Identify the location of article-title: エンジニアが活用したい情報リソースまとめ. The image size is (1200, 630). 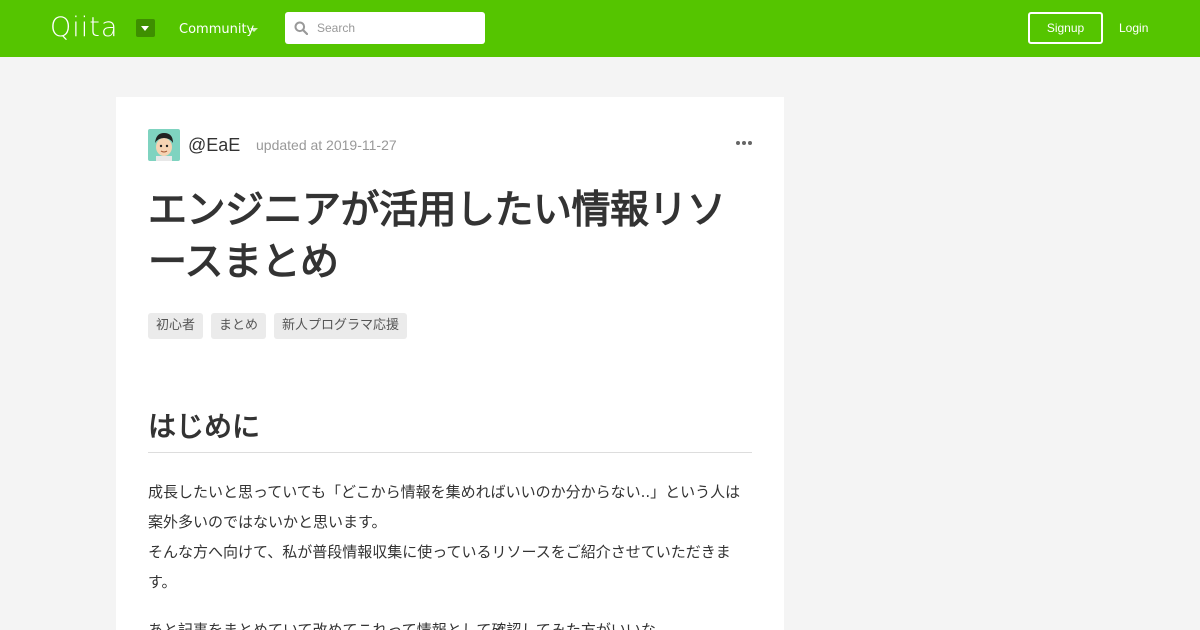
(437, 236).